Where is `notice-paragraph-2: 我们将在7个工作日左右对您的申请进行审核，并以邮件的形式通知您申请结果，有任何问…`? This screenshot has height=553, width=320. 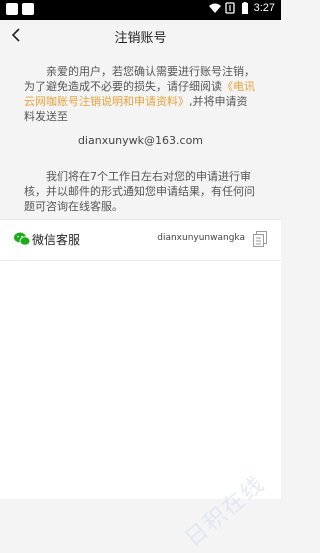
notice-paragraph-2: 我们将在7个工作日左右对您的申请进行审核，并以邮件的形式通知您申请结果，有任何问… is located at coordinates (139, 191).